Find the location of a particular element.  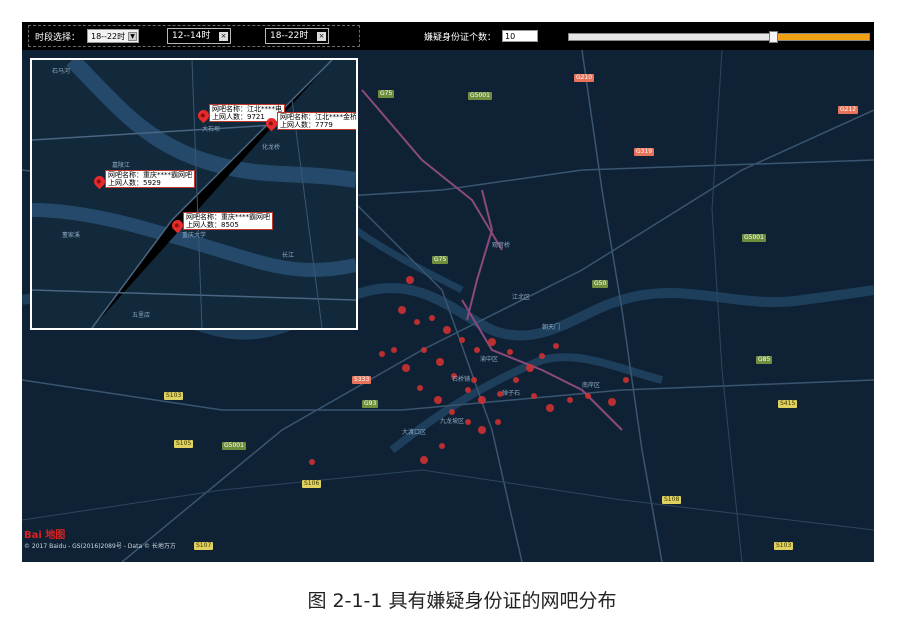

cafe-popup-3: 网吧名称：重庆****霸网吧 上网人数：5929 is located at coordinates (150, 179).